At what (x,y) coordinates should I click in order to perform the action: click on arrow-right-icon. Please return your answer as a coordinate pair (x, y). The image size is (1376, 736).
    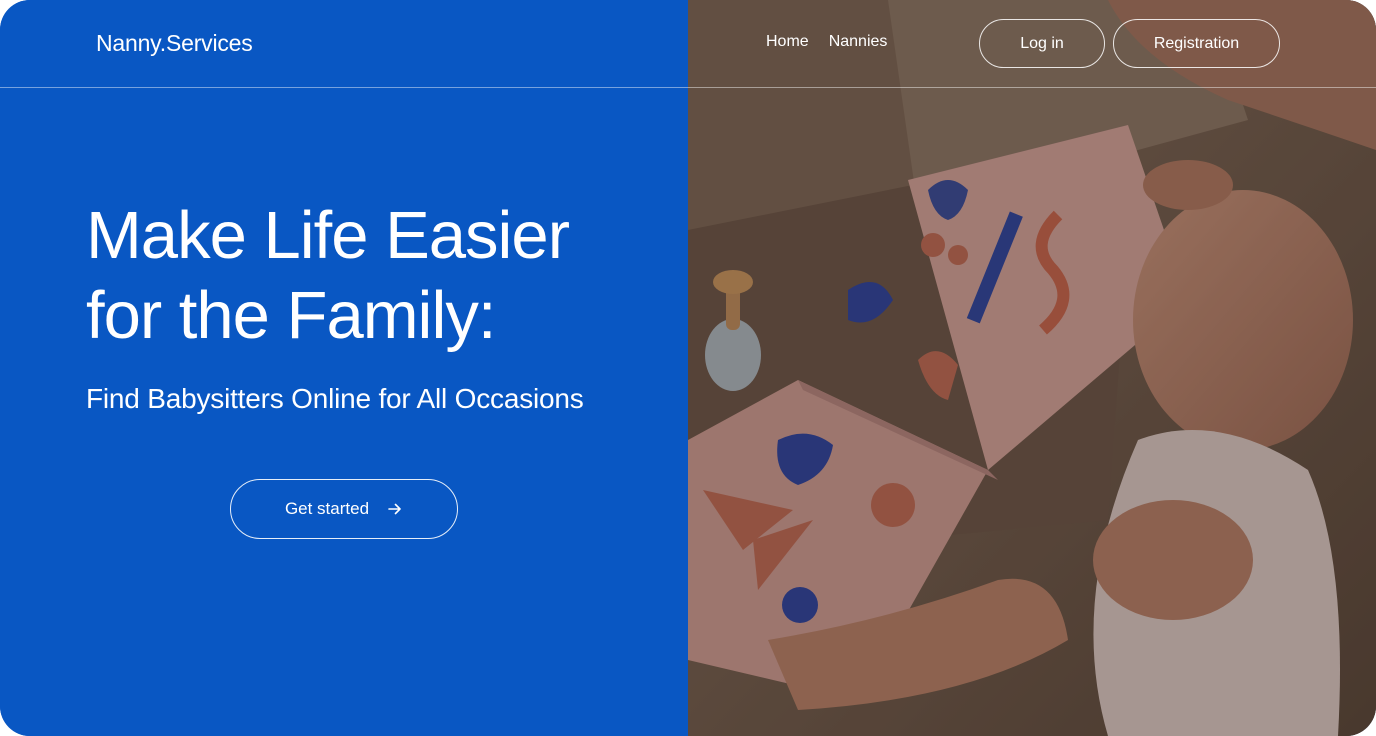
    Looking at the image, I should click on (395, 509).